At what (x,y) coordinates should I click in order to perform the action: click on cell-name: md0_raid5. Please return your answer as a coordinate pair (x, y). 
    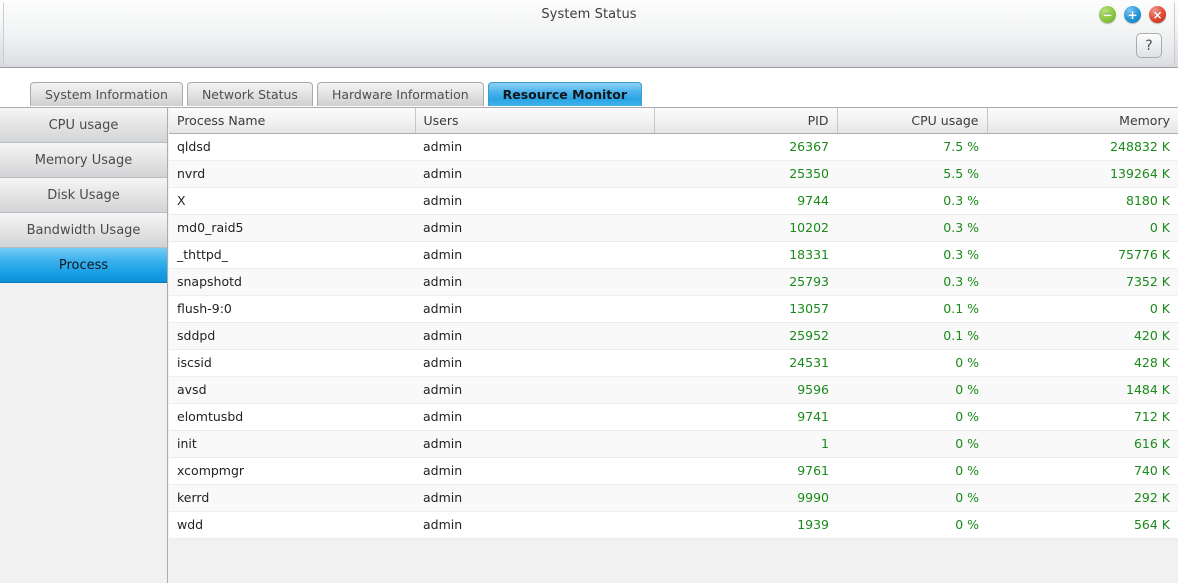
    Looking at the image, I should click on (292, 228).